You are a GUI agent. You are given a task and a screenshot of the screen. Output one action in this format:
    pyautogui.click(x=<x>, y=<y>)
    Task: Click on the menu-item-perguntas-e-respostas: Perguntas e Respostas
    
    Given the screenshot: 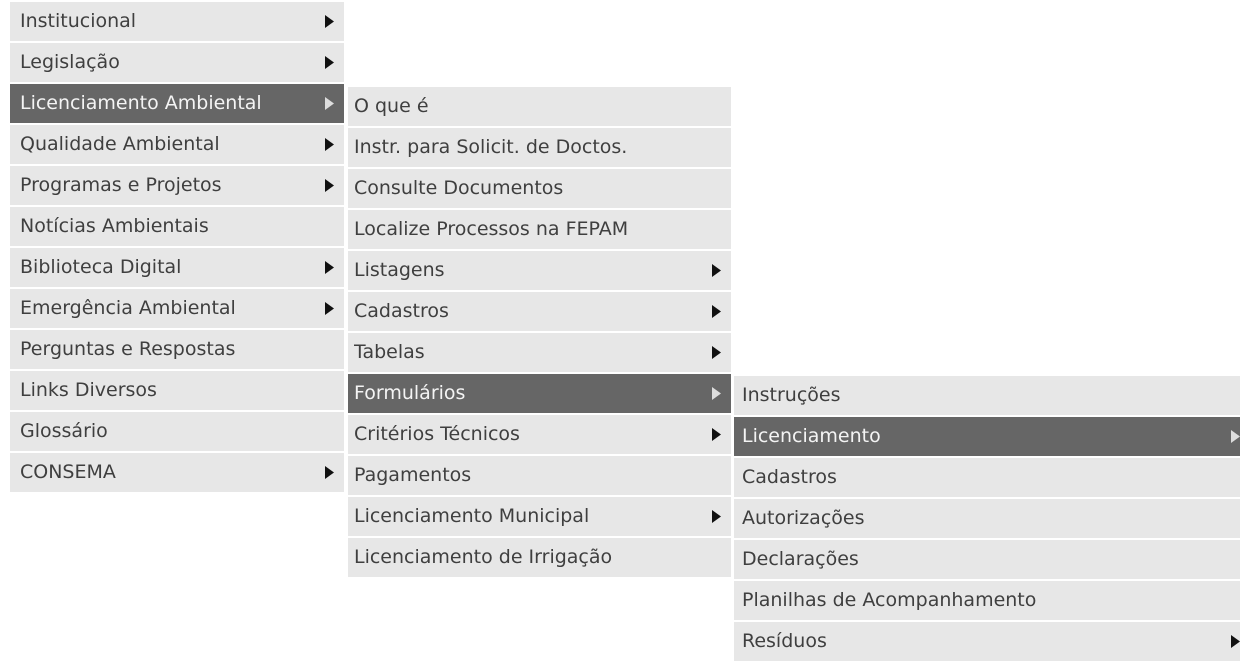 What is the action you would take?
    pyautogui.click(x=177, y=349)
    